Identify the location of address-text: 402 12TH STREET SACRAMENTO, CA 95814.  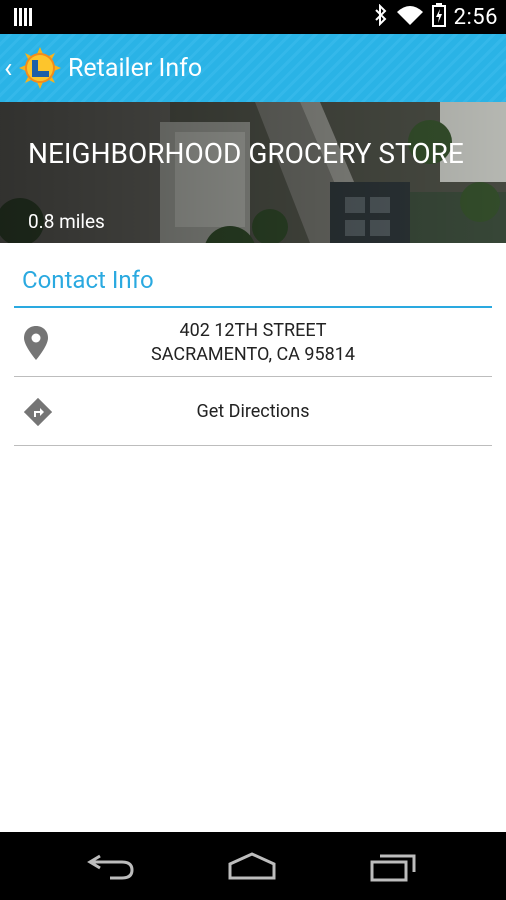
(253, 343).